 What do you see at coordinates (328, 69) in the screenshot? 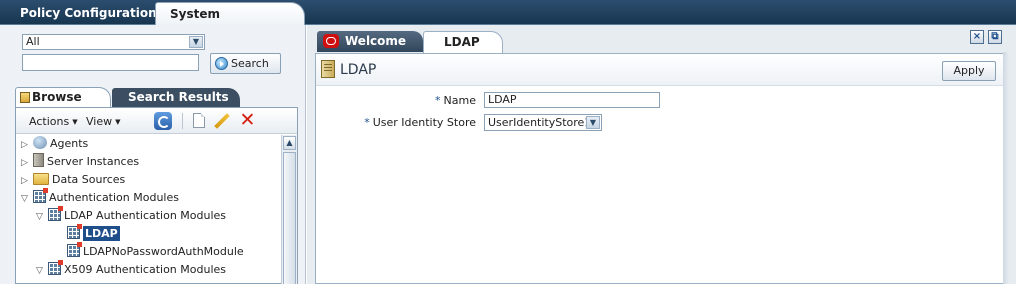
I see `document-icon` at bounding box center [328, 69].